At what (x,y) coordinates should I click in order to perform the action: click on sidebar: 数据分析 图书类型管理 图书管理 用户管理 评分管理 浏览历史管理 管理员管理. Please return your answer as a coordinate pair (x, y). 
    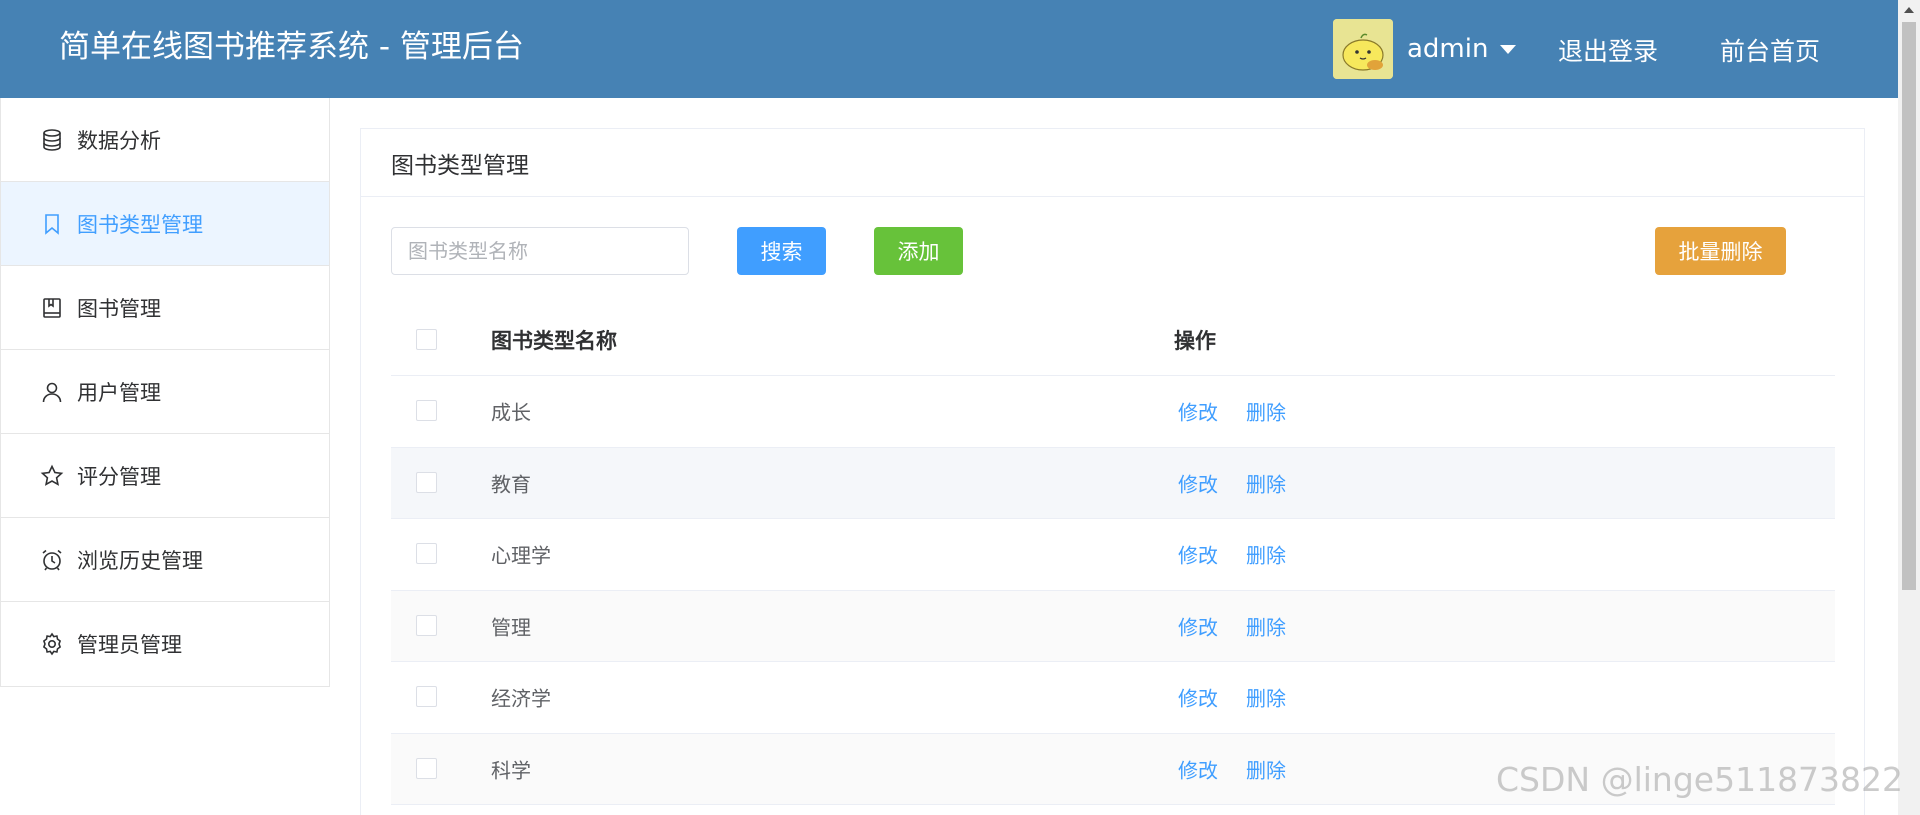
    Looking at the image, I should click on (165, 392).